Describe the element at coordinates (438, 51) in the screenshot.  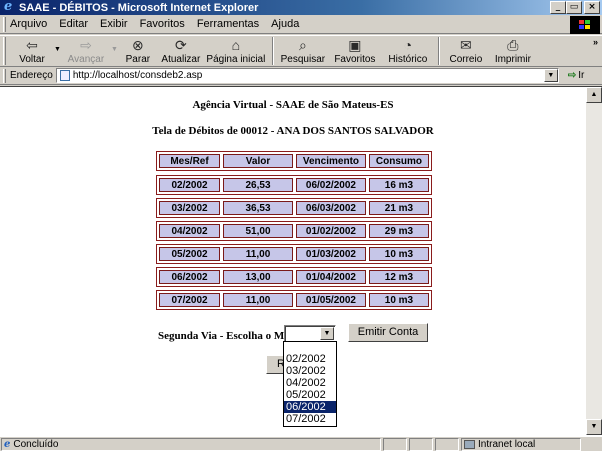
I see `toolbar-separator` at that location.